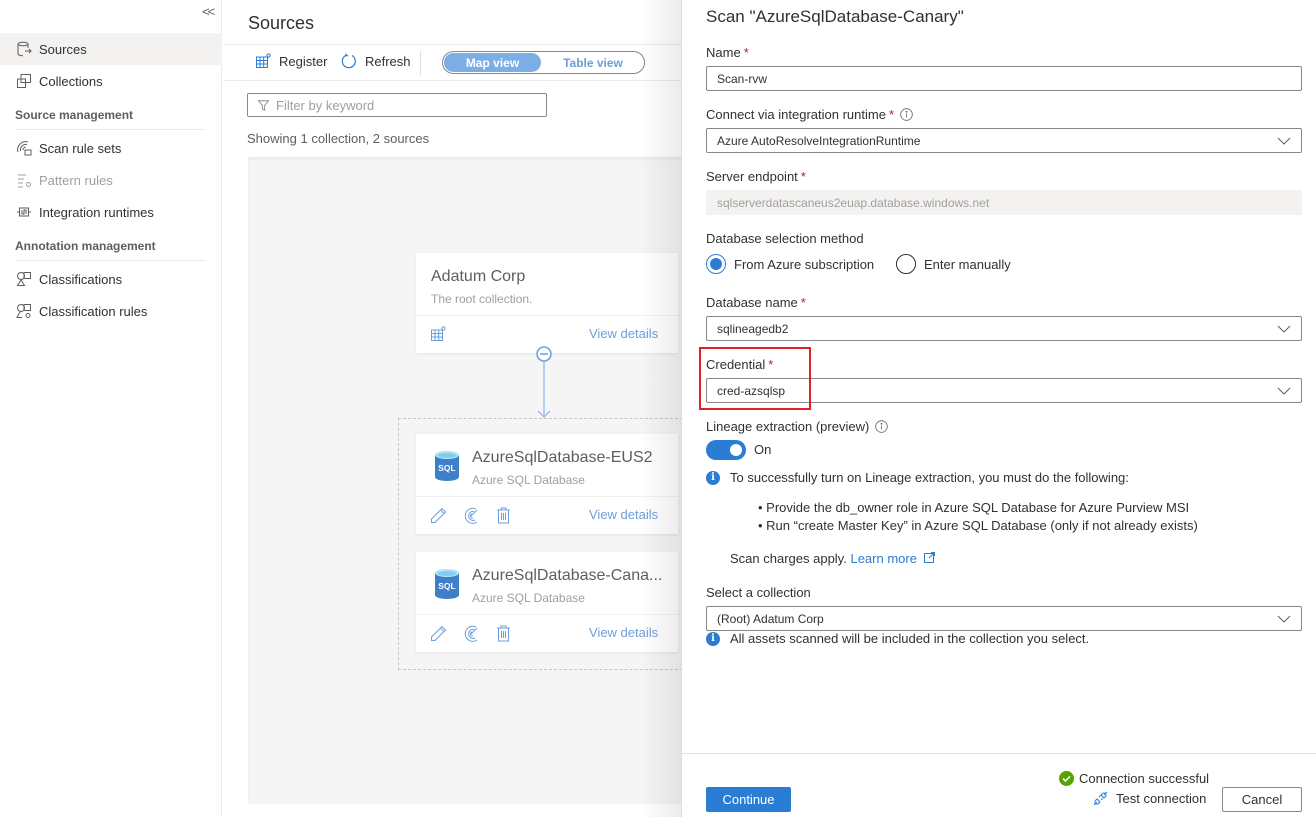  Describe the element at coordinates (492, 62) in the screenshot. I see `map-view-button: Map view` at that location.